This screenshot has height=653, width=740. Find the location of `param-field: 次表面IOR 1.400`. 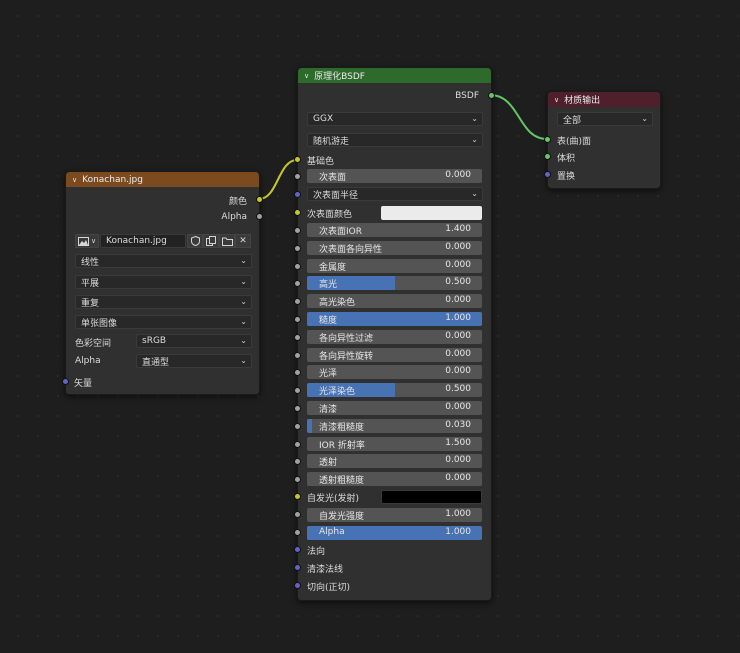

param-field: 次表面IOR 1.400 is located at coordinates (394, 230).